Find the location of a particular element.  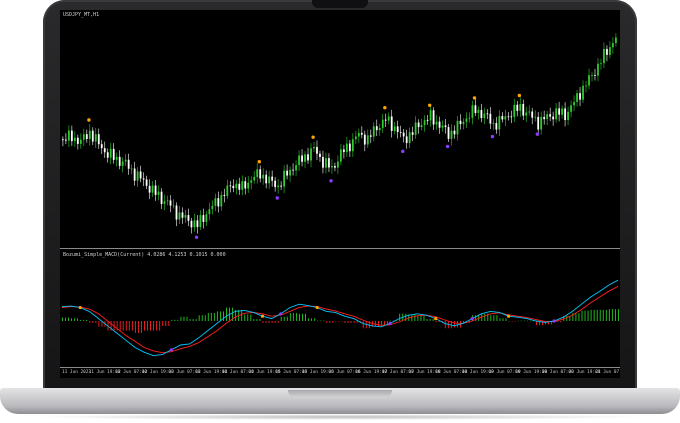

time-tick-label: 21 Jun 07:00 is located at coordinates (607, 372).